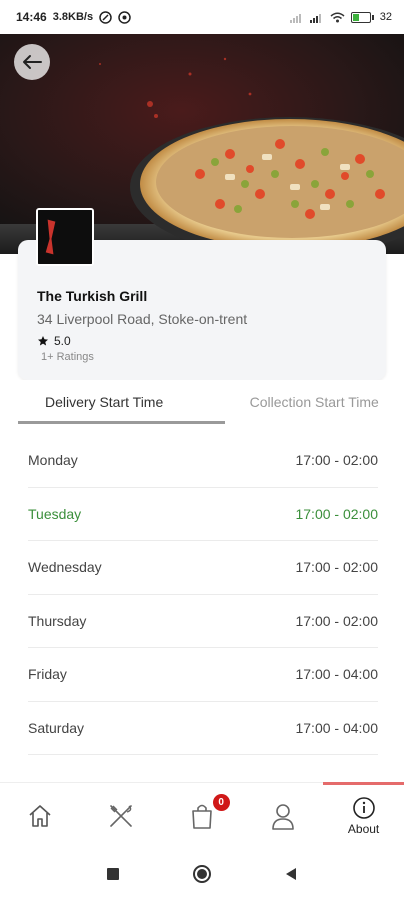  What do you see at coordinates (62, 341) in the screenshot?
I see `rating-value: 5.0` at bounding box center [62, 341].